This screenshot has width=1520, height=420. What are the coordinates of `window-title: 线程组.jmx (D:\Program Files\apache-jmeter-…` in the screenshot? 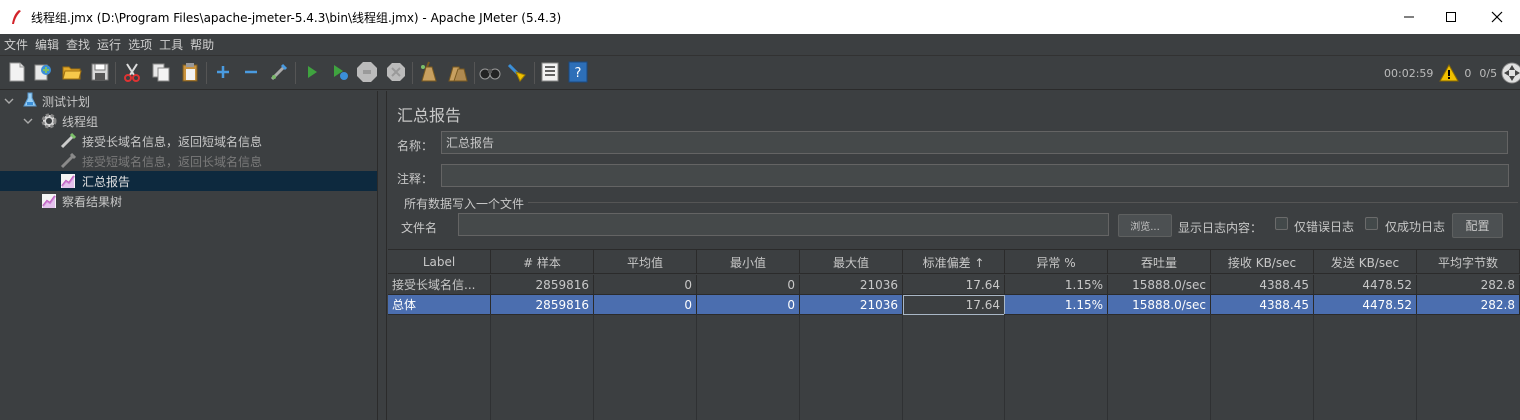 It's located at (296, 17).